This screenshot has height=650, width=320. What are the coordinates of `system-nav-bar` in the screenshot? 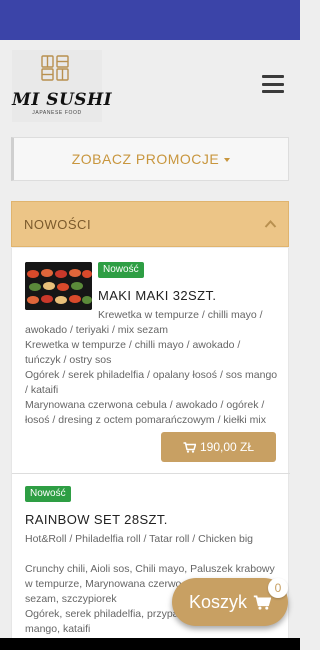 It's located at (150, 644).